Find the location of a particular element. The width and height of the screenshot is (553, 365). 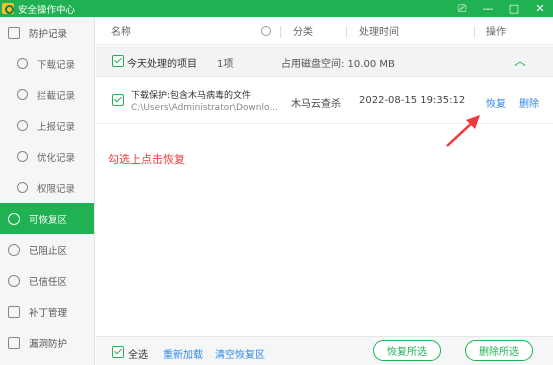

sidebar-item-label: 优化记录 is located at coordinates (56, 158).